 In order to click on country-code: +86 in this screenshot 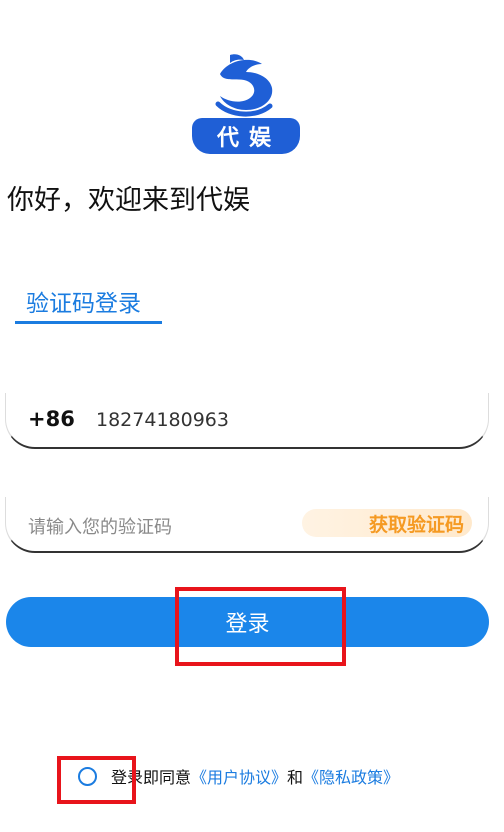, I will do `click(51, 419)`.